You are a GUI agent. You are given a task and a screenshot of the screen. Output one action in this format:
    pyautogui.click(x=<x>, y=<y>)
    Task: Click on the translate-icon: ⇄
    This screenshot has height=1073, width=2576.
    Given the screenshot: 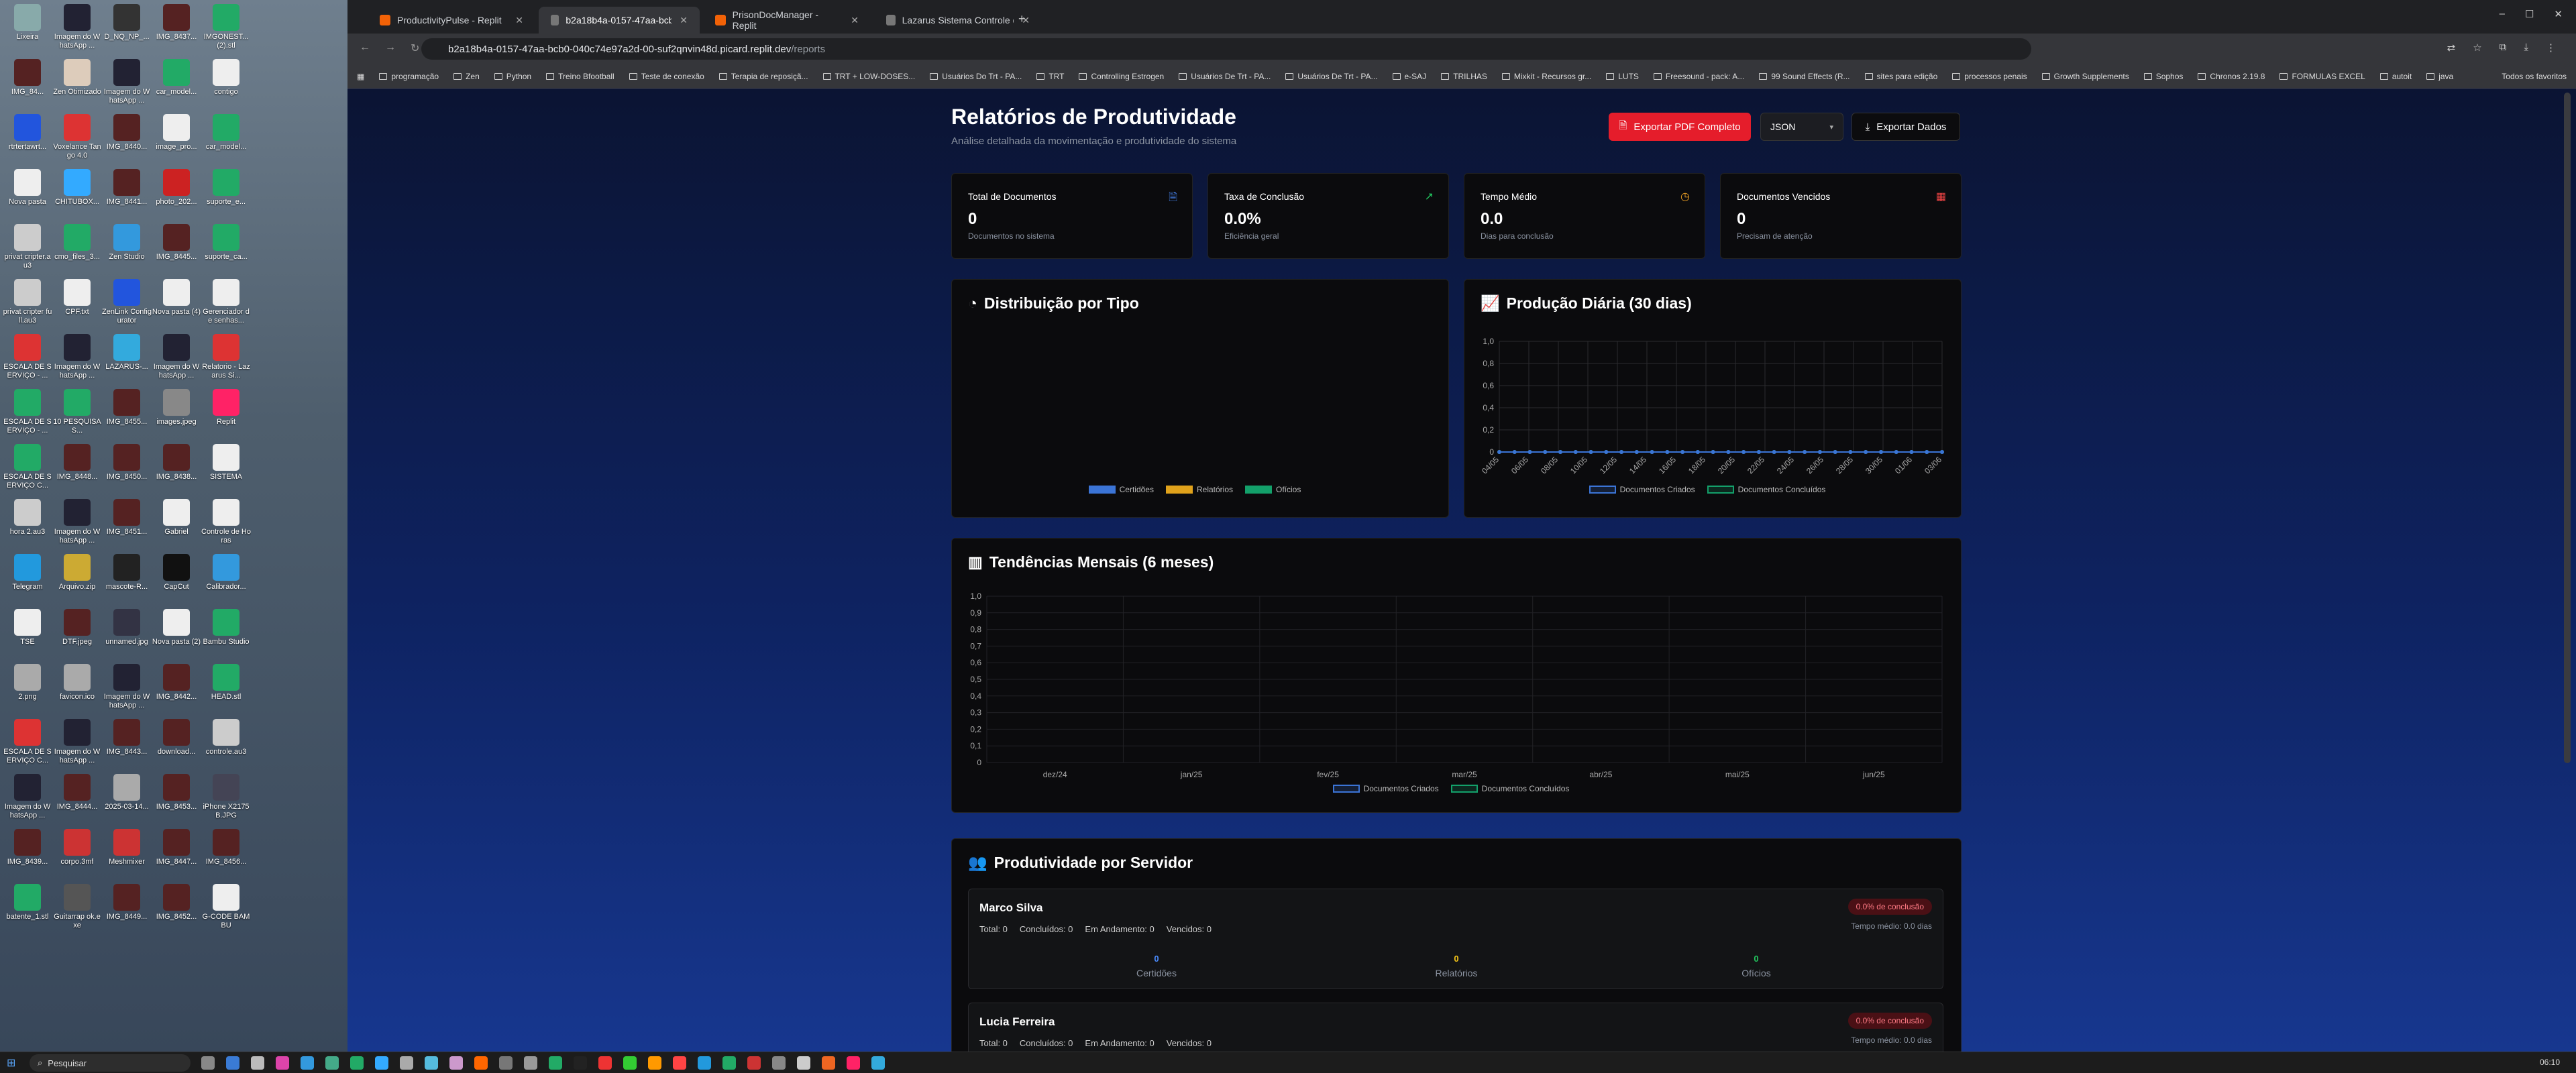 What is the action you would take?
    pyautogui.click(x=2451, y=48)
    